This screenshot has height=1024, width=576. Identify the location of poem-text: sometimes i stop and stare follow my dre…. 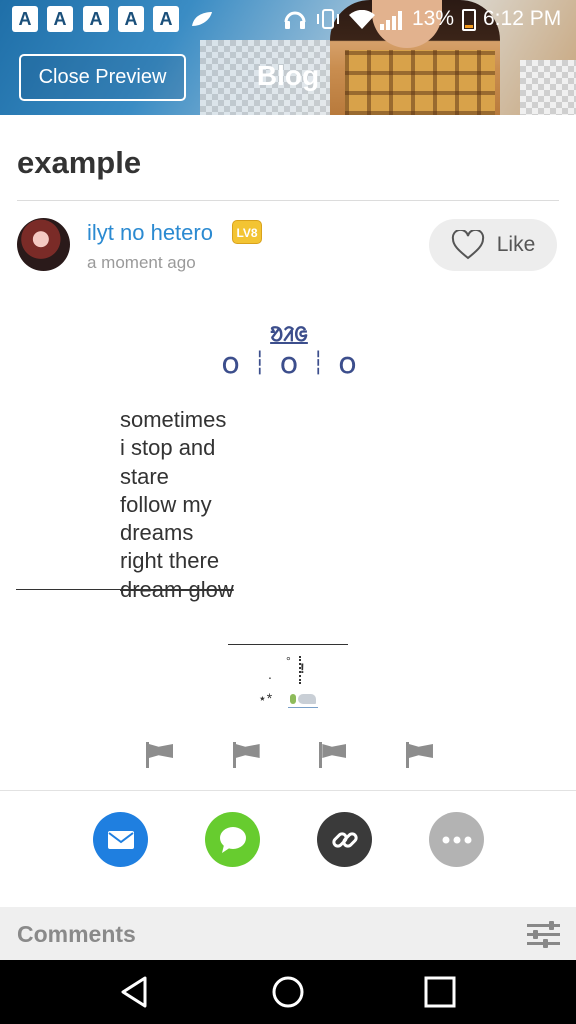
(177, 505).